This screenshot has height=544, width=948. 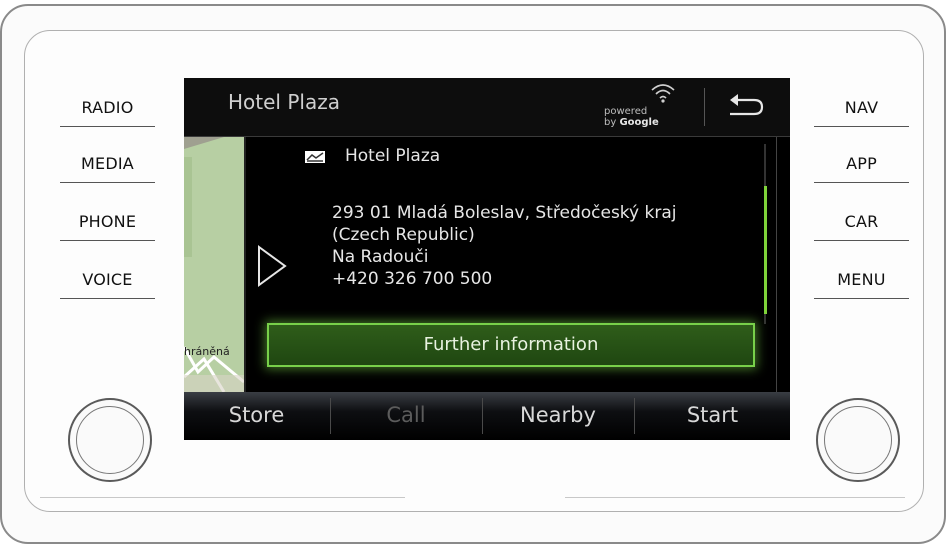 What do you see at coordinates (393, 156) in the screenshot?
I see `poi-name: Hotel Plaza` at bounding box center [393, 156].